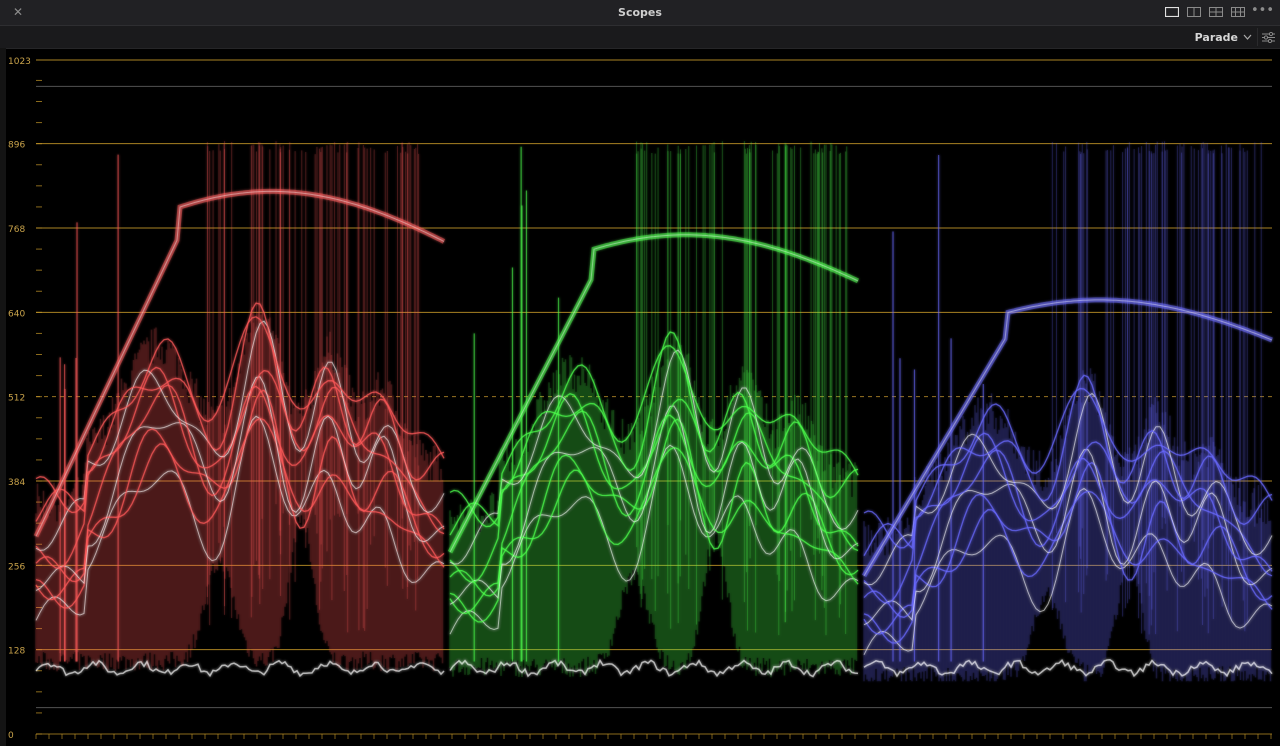  I want to click on layout-4x-icon, so click(1238, 12).